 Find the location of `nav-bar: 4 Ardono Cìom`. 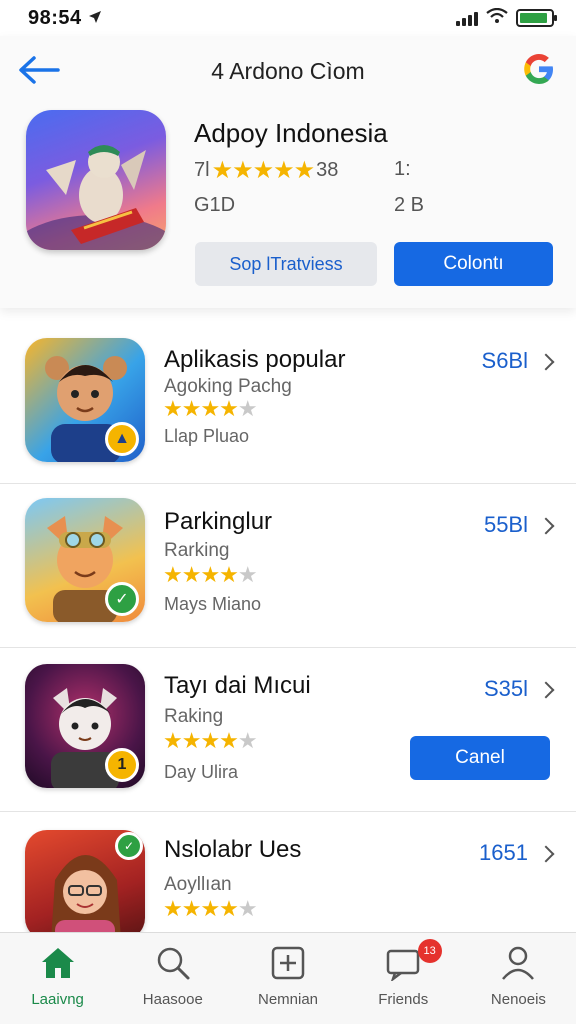

nav-bar: 4 Ardono Cìom is located at coordinates (288, 70).